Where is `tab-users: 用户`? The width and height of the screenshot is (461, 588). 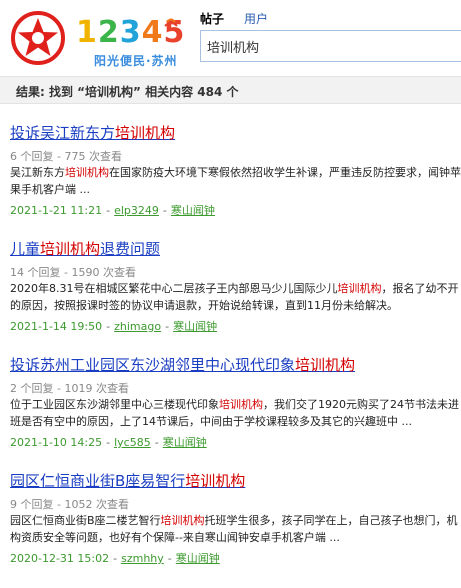
tab-users: 用户 is located at coordinates (256, 18).